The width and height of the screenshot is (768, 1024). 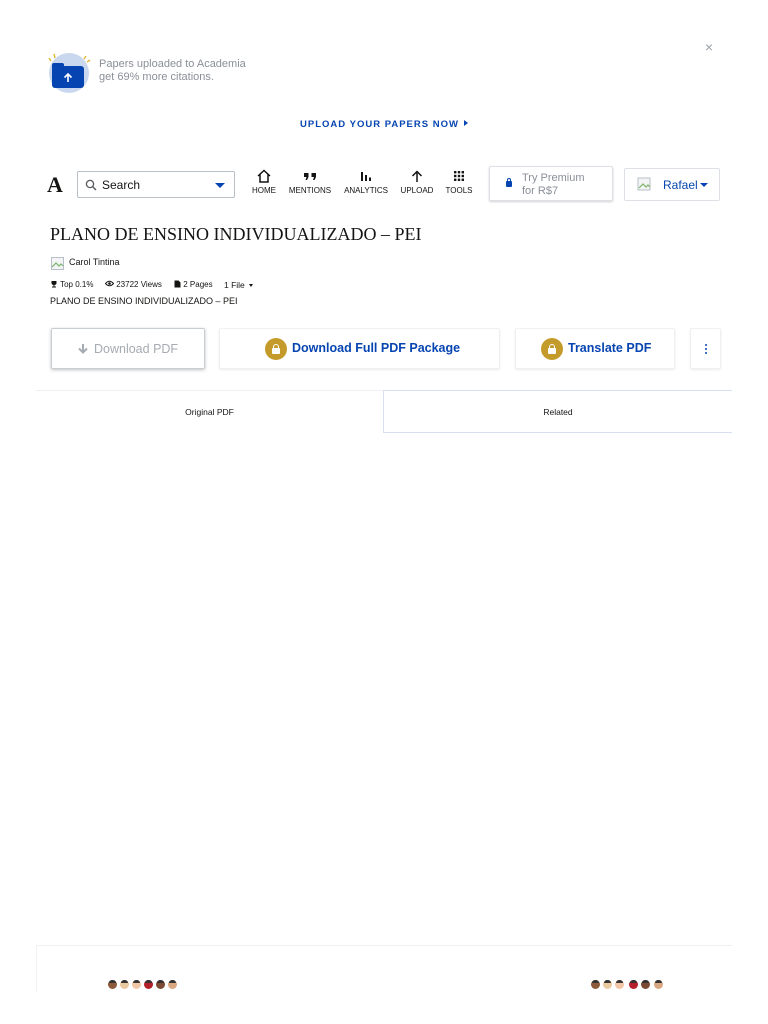 I want to click on download-pdf-label: Download PDF, so click(x=136, y=349).